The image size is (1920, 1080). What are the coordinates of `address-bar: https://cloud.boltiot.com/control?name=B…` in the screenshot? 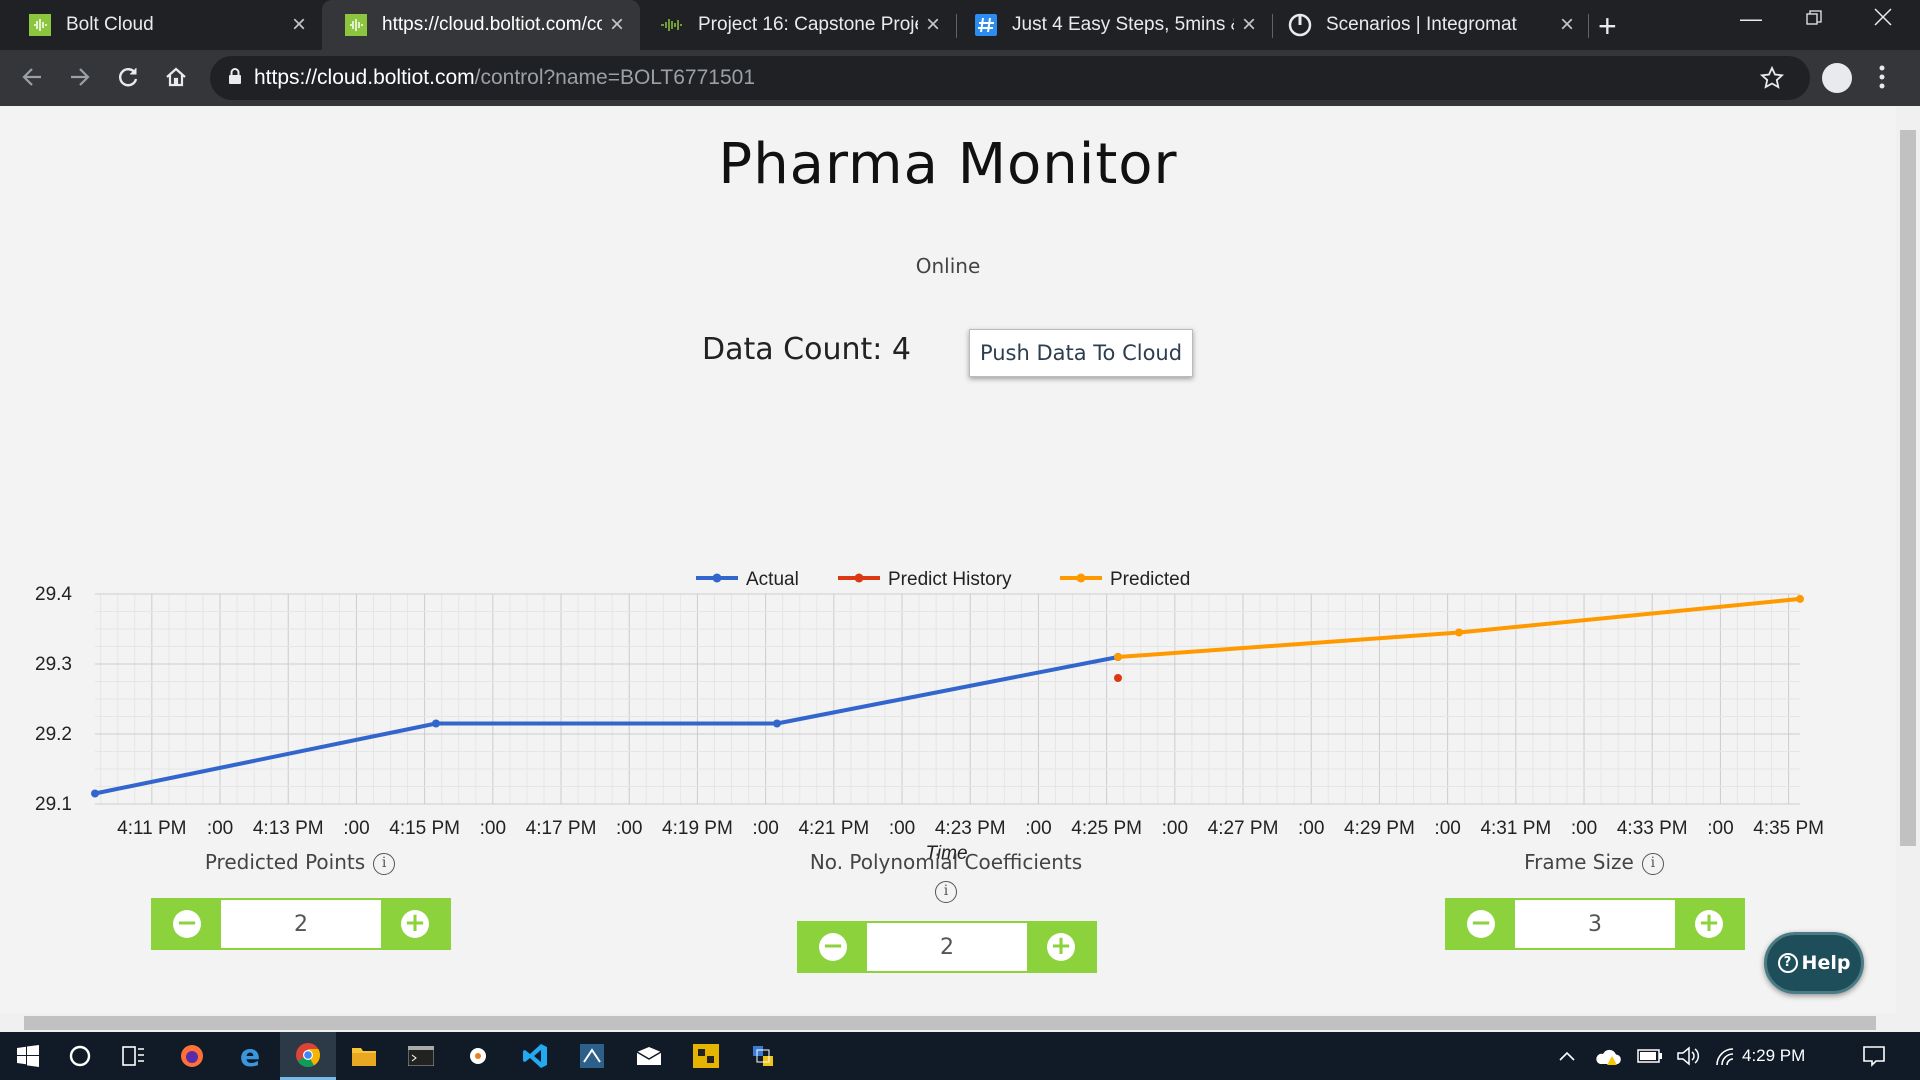 It's located at (1010, 78).